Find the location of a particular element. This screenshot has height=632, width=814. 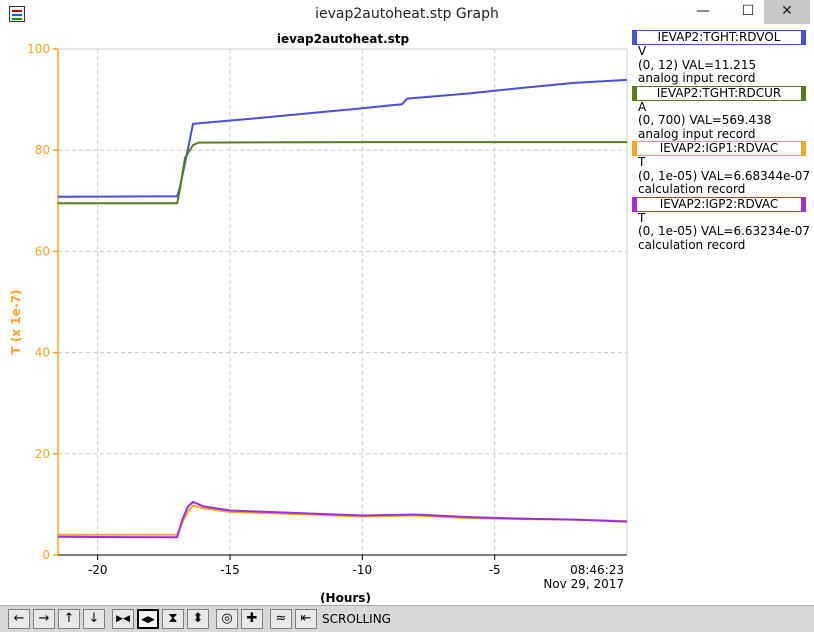

scroll-left-button: ← is located at coordinates (19, 619).